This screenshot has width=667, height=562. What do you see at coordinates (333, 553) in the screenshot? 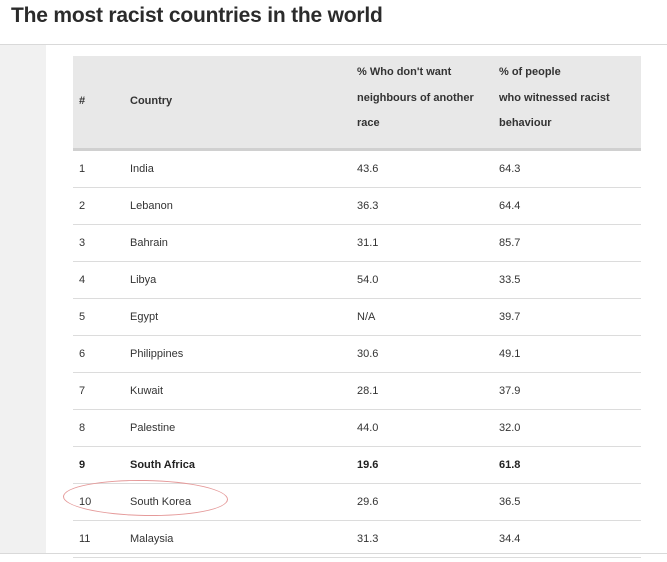
I see `bottom-divider` at bounding box center [333, 553].